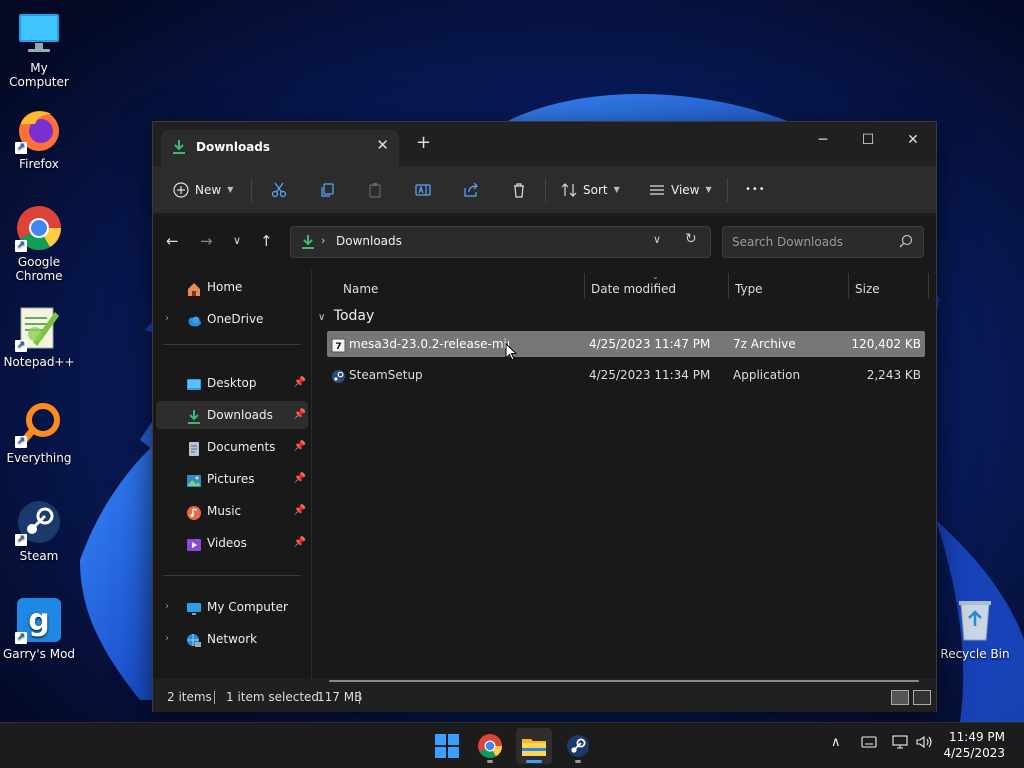 The width and height of the screenshot is (1024, 768). Describe the element at coordinates (39, 530) in the screenshot. I see `desktop-icon-steam: ↗ Steam` at that location.